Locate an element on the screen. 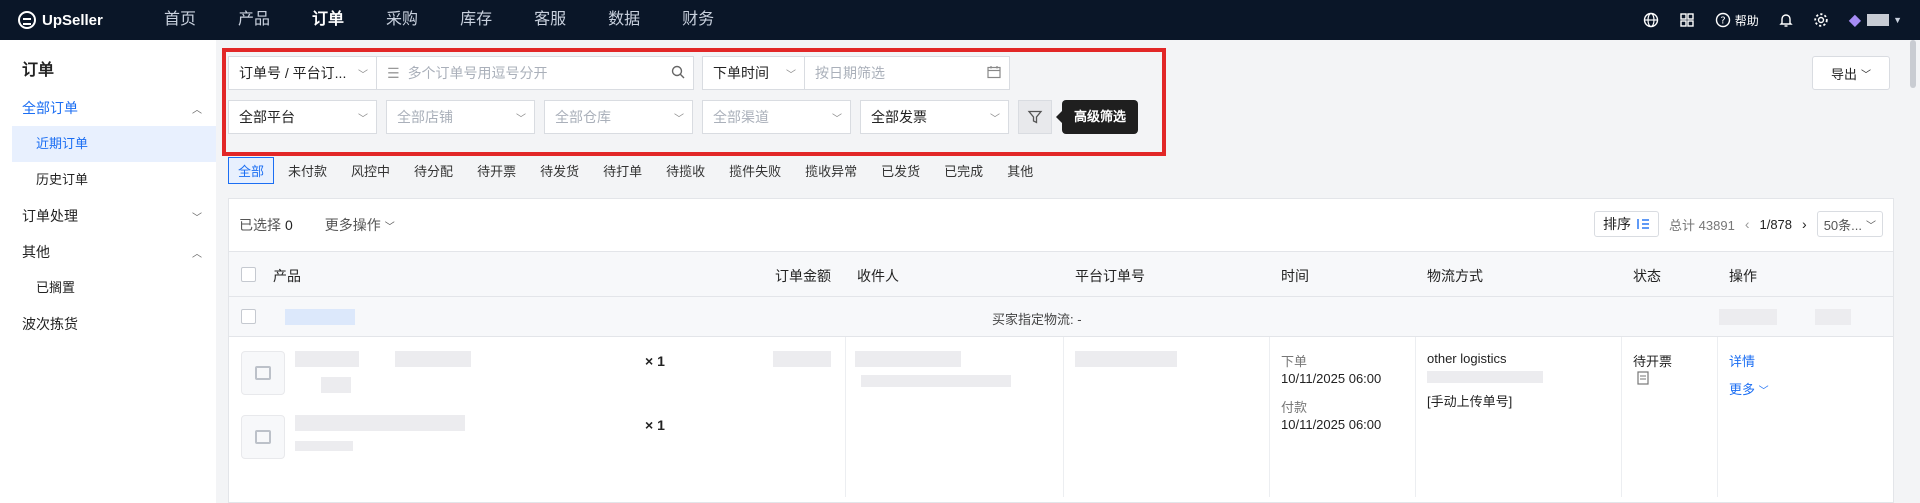  tracking-upload-link: [手动上传单号] is located at coordinates (1469, 400).